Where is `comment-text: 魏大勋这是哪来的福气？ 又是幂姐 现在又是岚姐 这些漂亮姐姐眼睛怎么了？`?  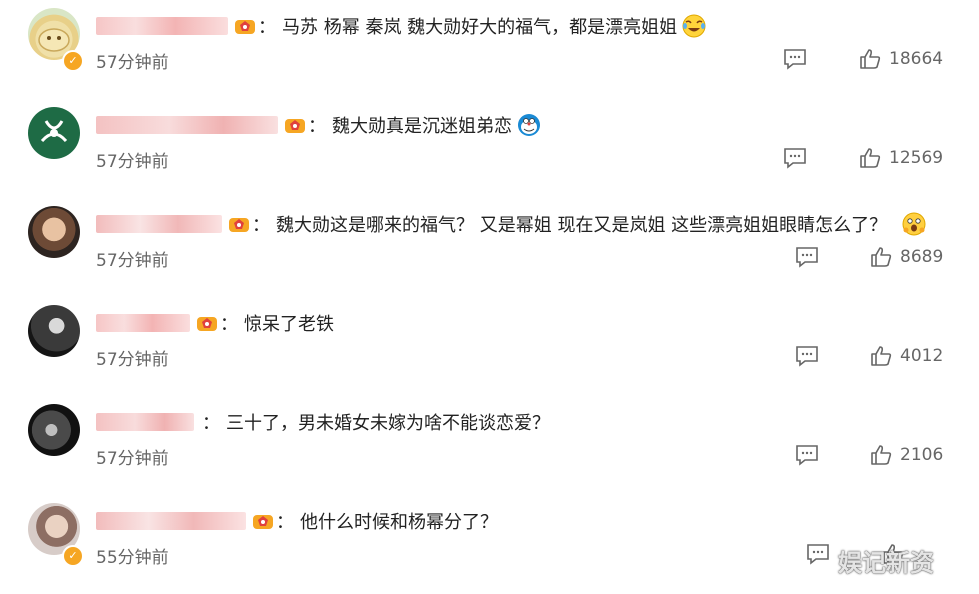 comment-text: 魏大勋这是哪来的福气？ 又是幂姐 现在又是岚姐 这些漂亮姐姐眼睛怎么了？ is located at coordinates (582, 225).